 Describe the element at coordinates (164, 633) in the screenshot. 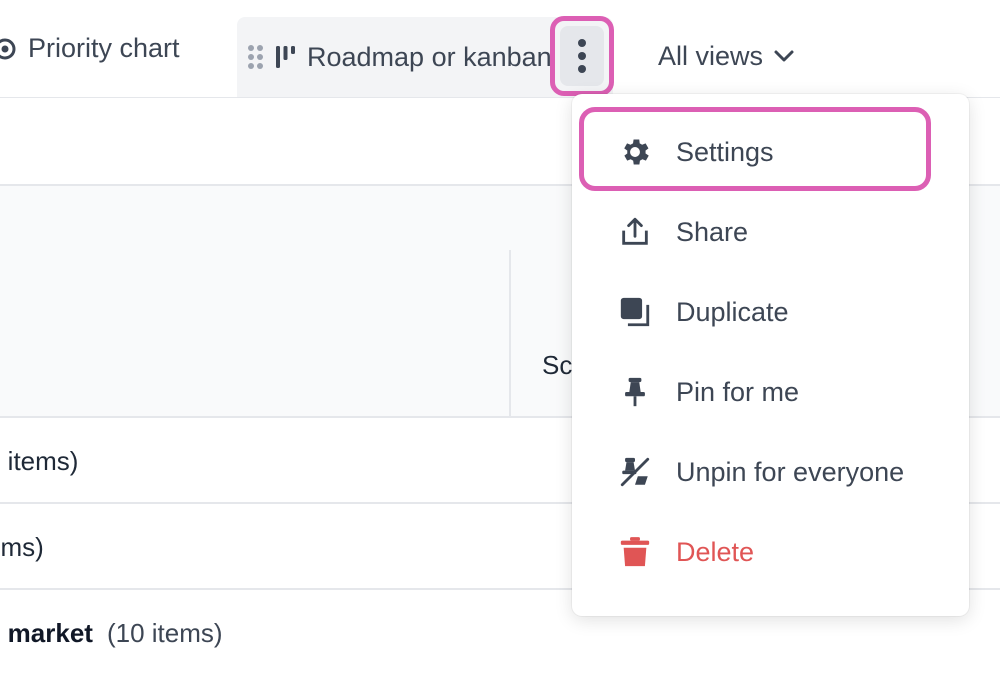

I see `group-count: (10 items)` at that location.